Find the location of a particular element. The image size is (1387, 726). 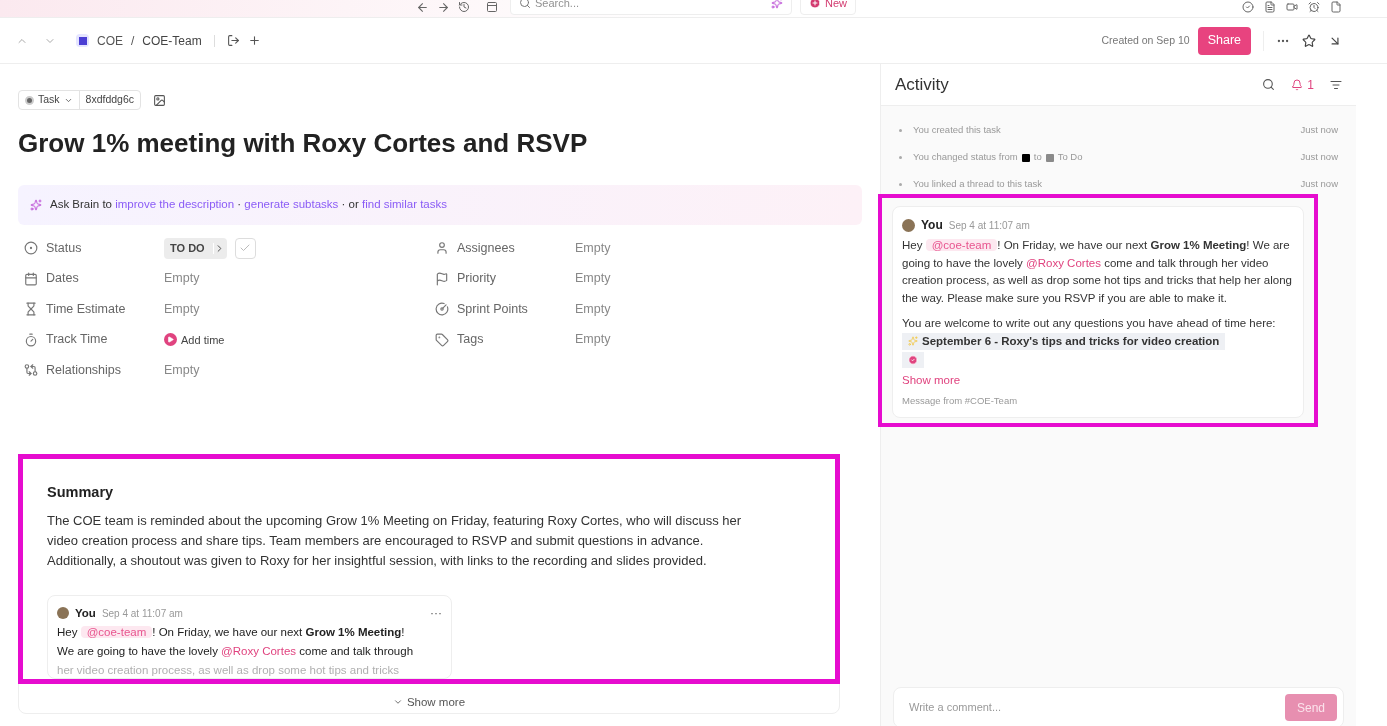

breadcrumb-item: COE-Team is located at coordinates (172, 40).